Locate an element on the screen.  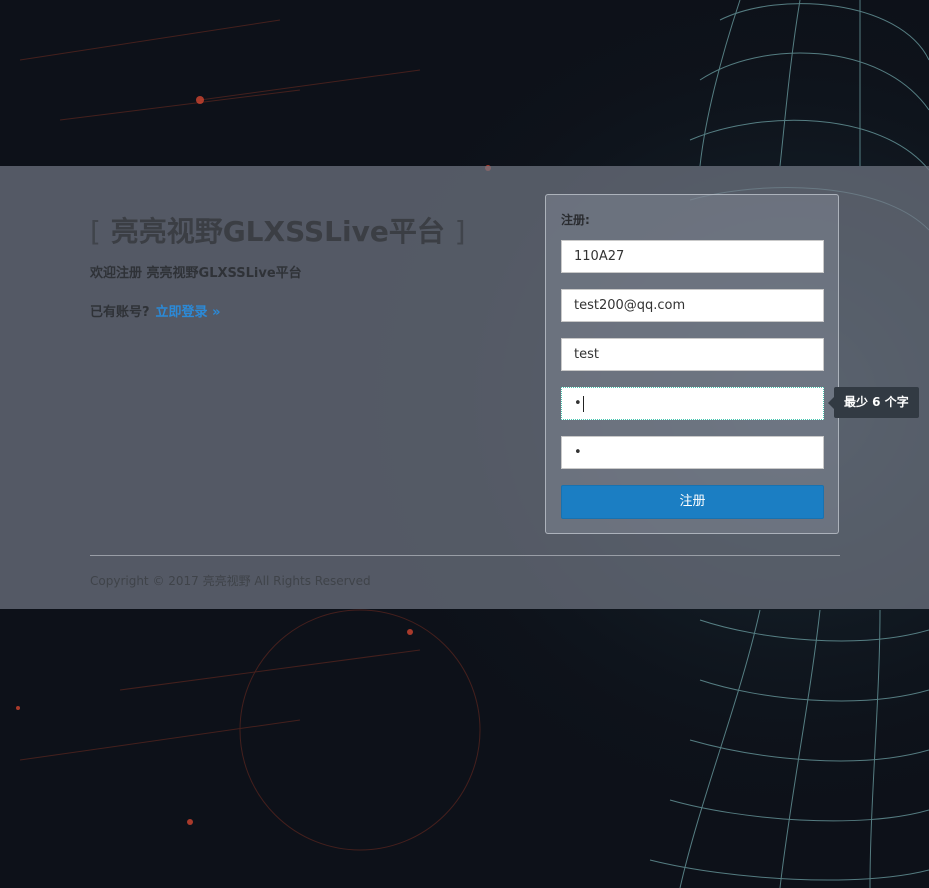
login-link: 立即登录 » is located at coordinates (188, 312).